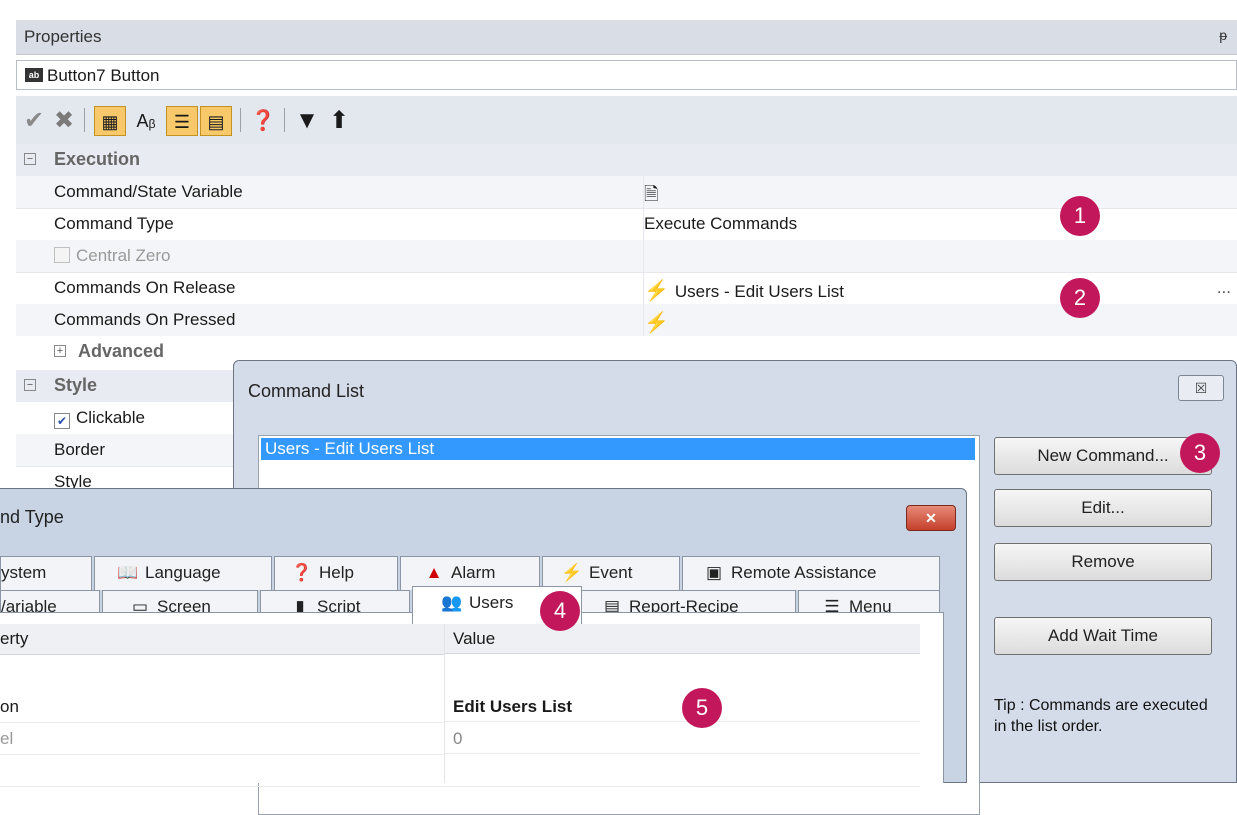 The height and width of the screenshot is (815, 1237). Describe the element at coordinates (1103, 636) in the screenshot. I see `add-wait-time-button: Add Wait Time` at that location.